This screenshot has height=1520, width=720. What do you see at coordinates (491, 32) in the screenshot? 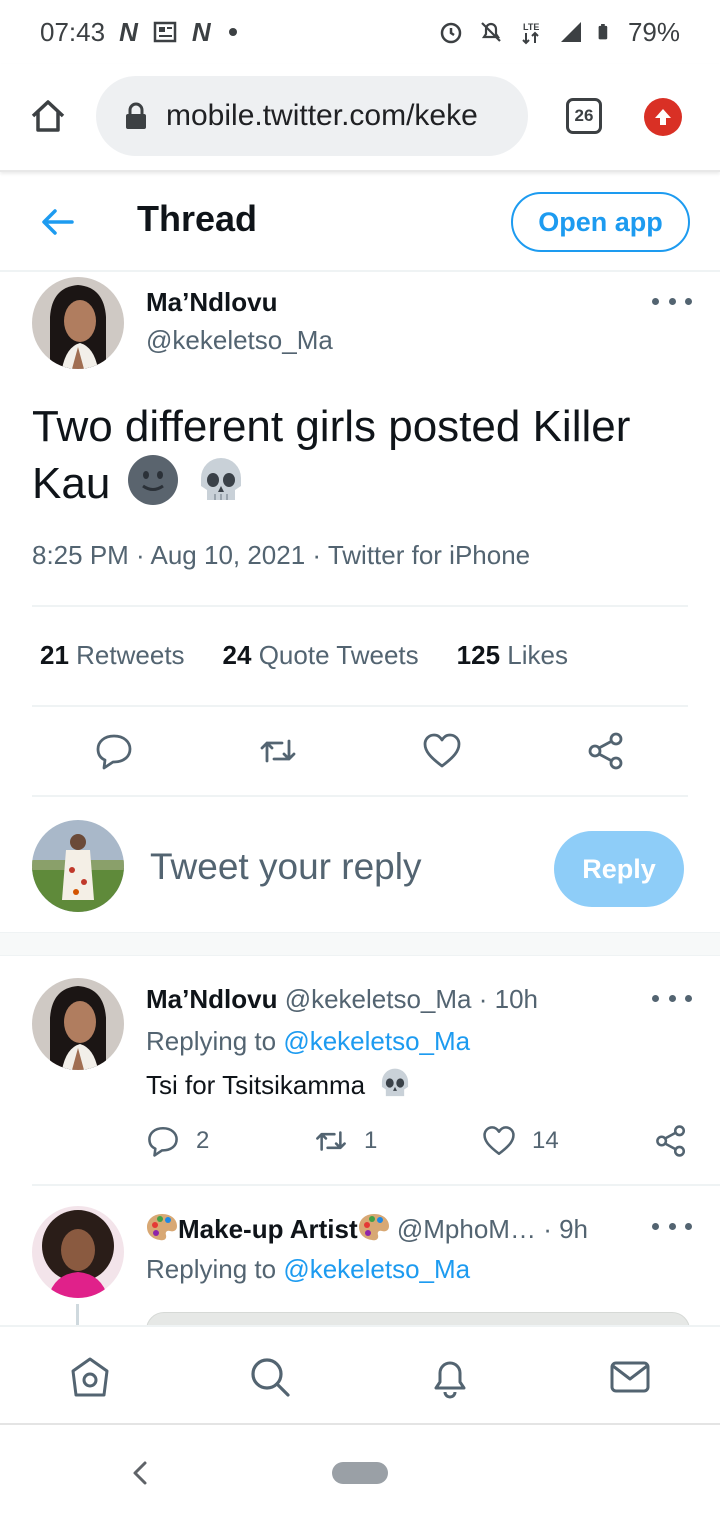
I see `mute-bell-icon` at bounding box center [491, 32].